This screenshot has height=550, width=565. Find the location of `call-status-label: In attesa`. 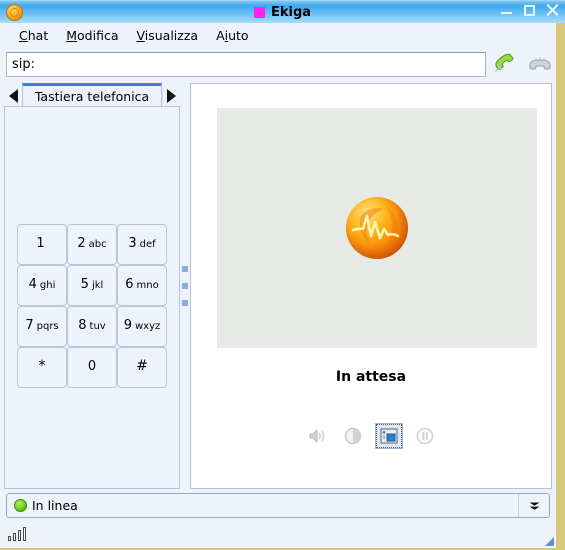

call-status-label: In attesa is located at coordinates (371, 377).